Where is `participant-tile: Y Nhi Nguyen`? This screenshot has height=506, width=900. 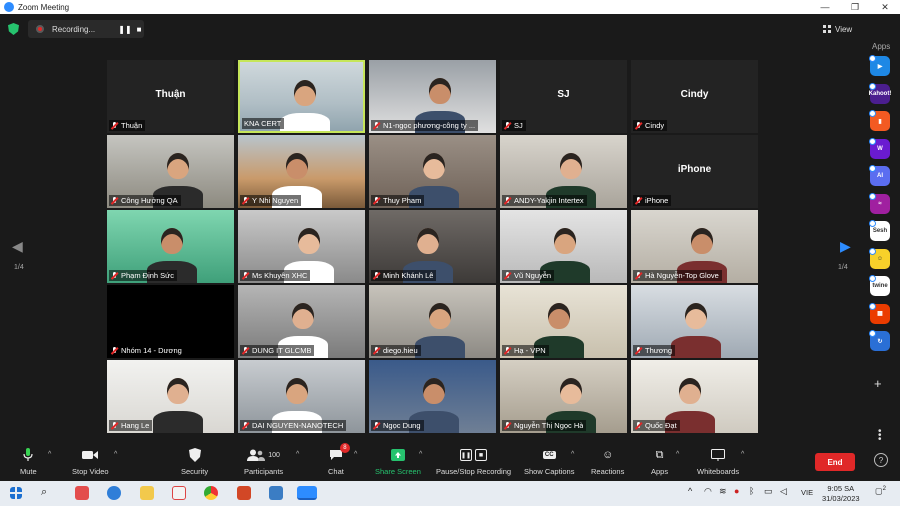 participant-tile: Y Nhi Nguyen is located at coordinates (301, 171).